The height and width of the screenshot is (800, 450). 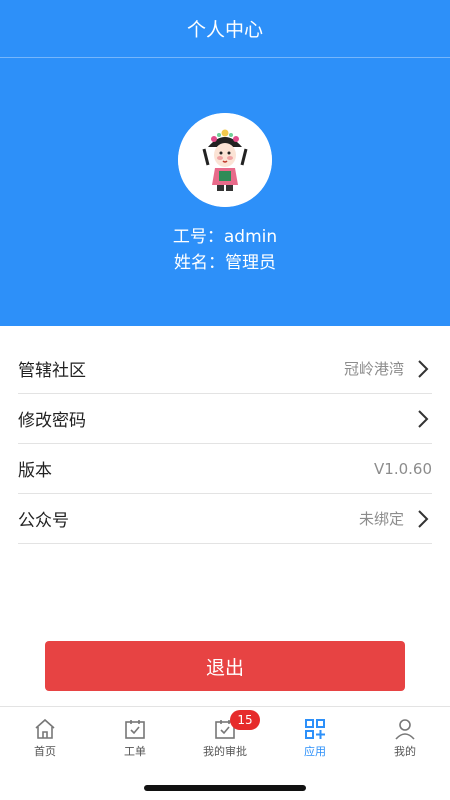 I want to click on opera-character-avatar-icon, so click(x=225, y=160).